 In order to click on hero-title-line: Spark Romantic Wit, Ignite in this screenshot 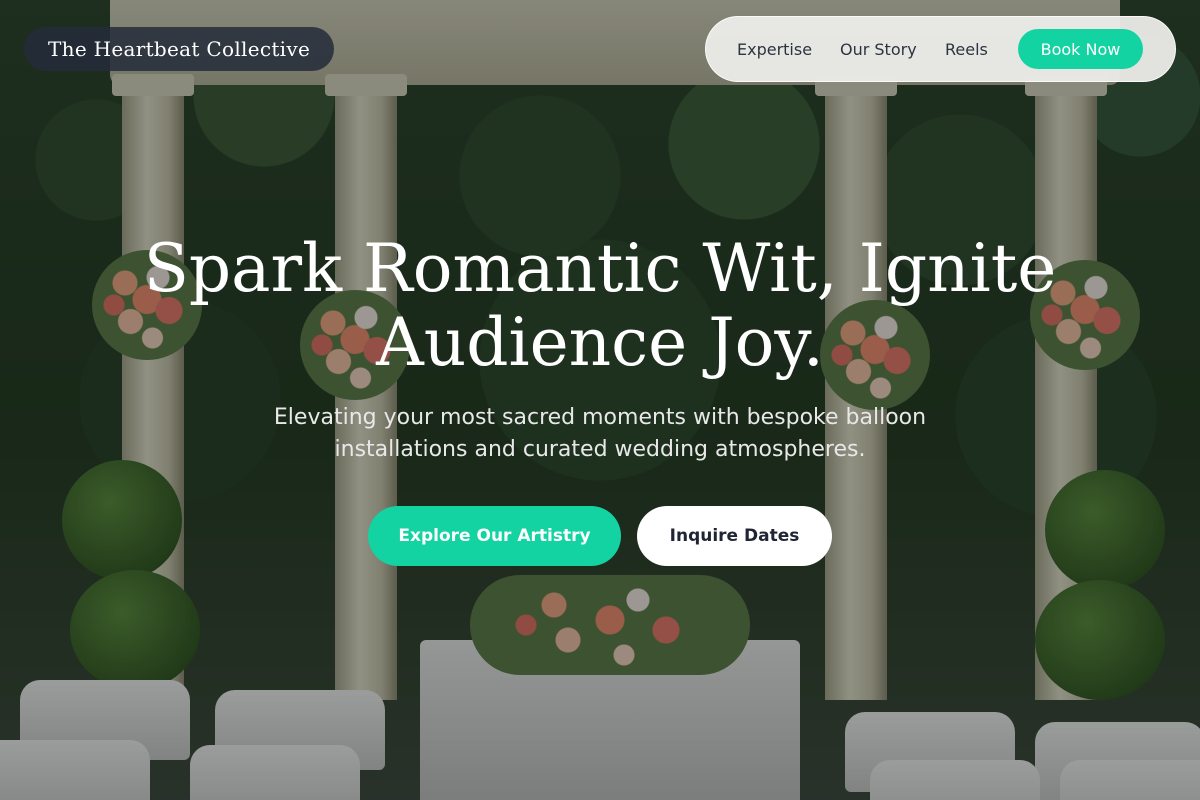, I will do `click(600, 268)`.